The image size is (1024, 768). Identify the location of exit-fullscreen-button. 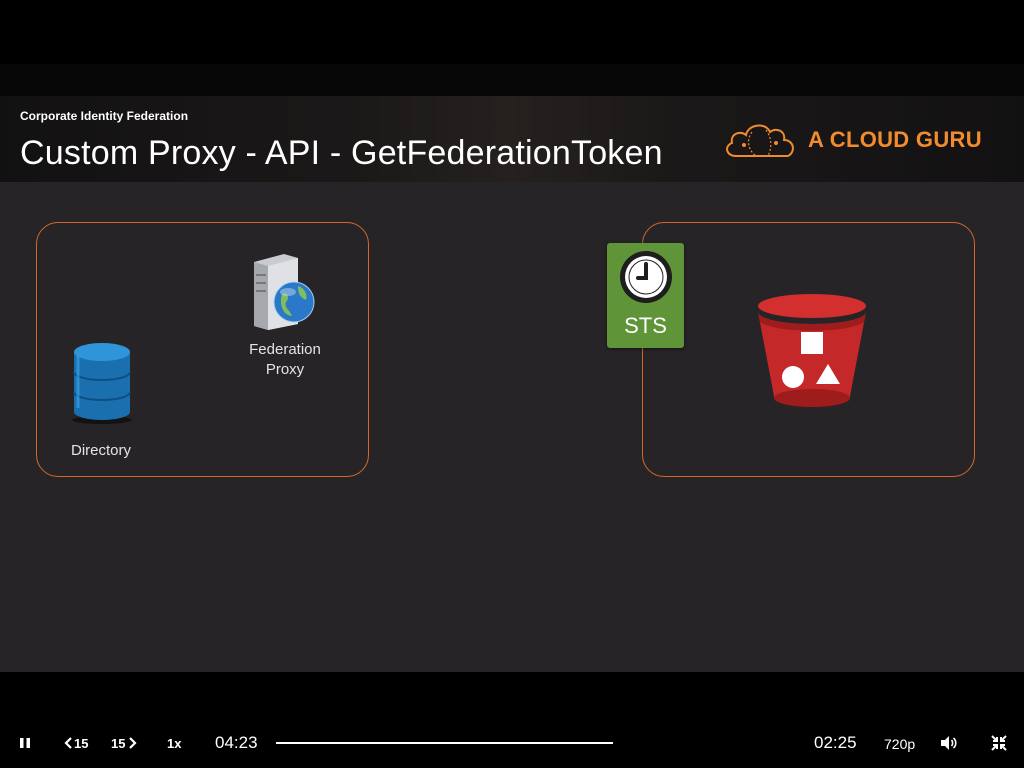
(999, 743).